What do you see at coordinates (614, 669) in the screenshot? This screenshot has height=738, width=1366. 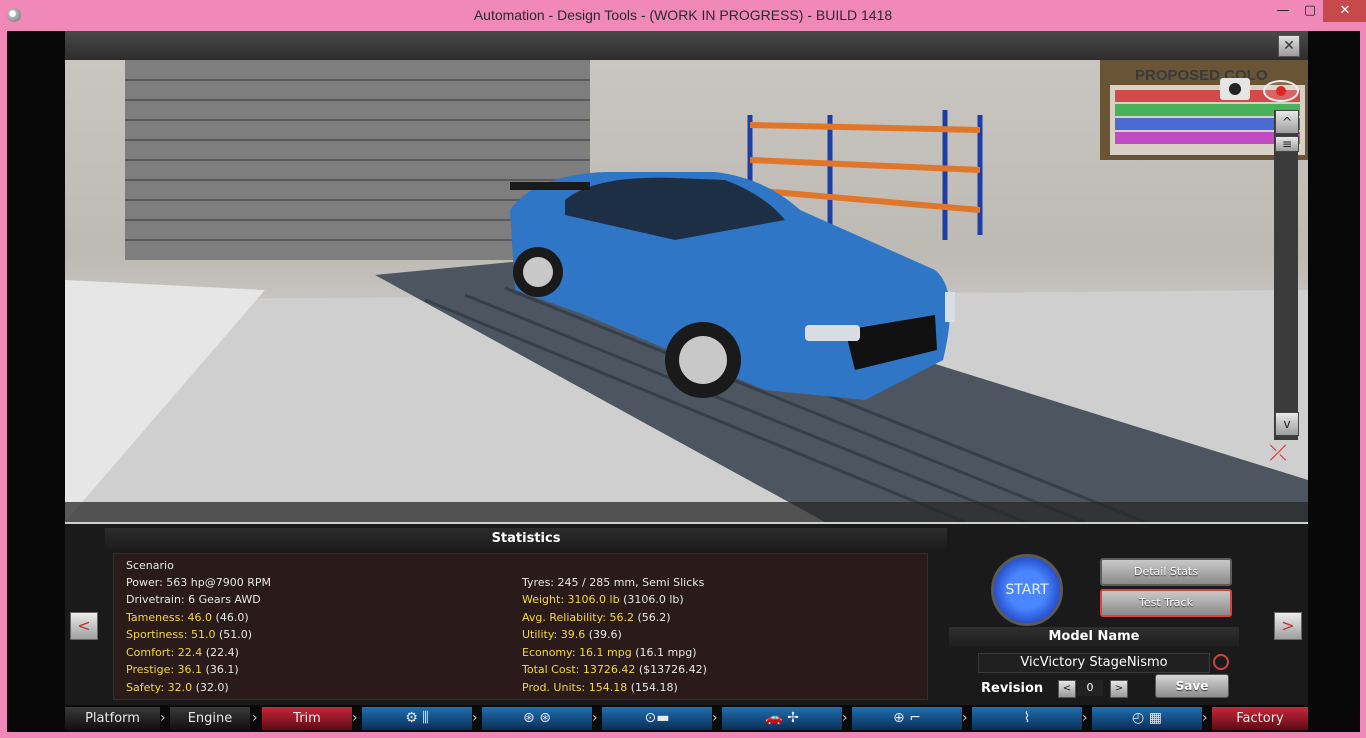 I see `stat-total-cost: Total Cost: 13726.42 ($13726.42)` at bounding box center [614, 669].